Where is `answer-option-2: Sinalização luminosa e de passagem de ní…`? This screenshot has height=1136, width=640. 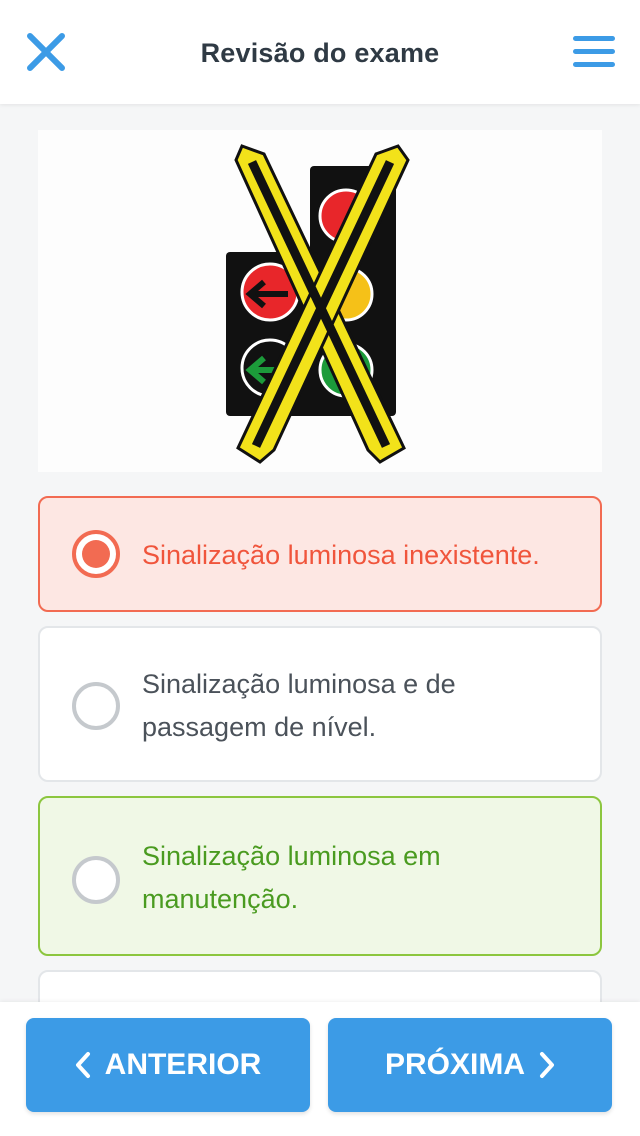
answer-option-2: Sinalização luminosa e de passagem de ní… is located at coordinates (320, 704).